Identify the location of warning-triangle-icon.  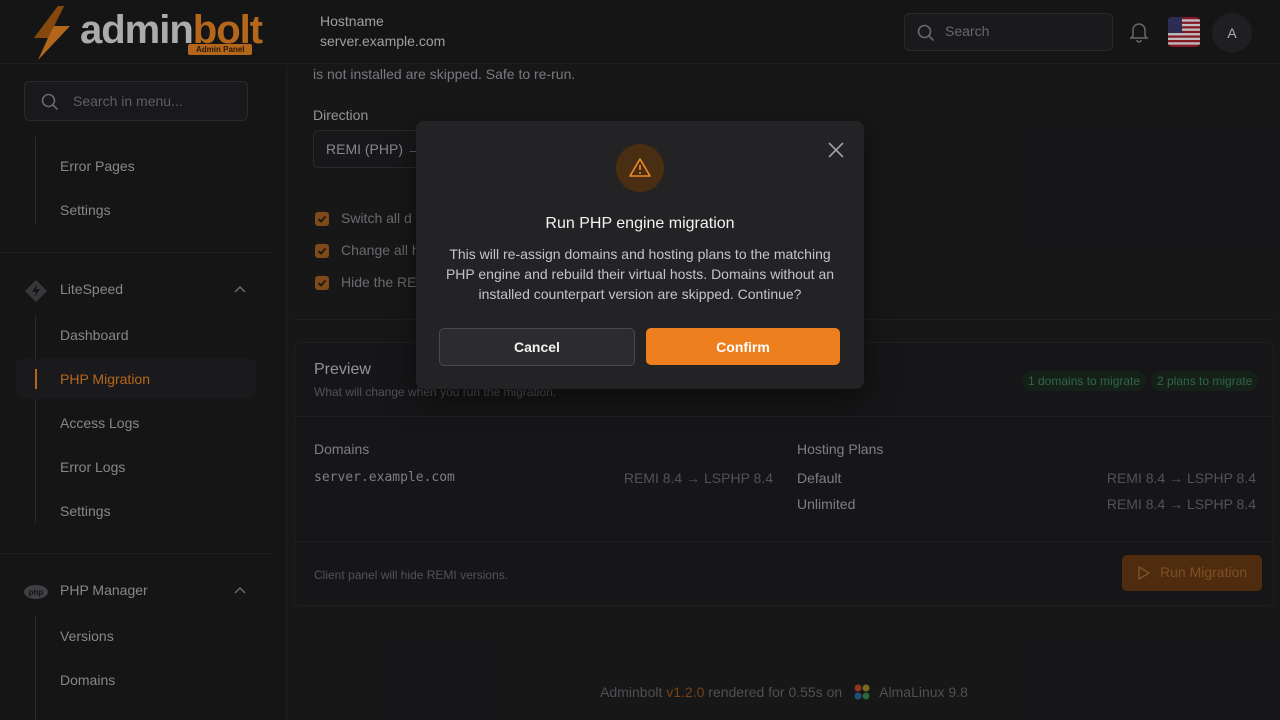
(640, 167).